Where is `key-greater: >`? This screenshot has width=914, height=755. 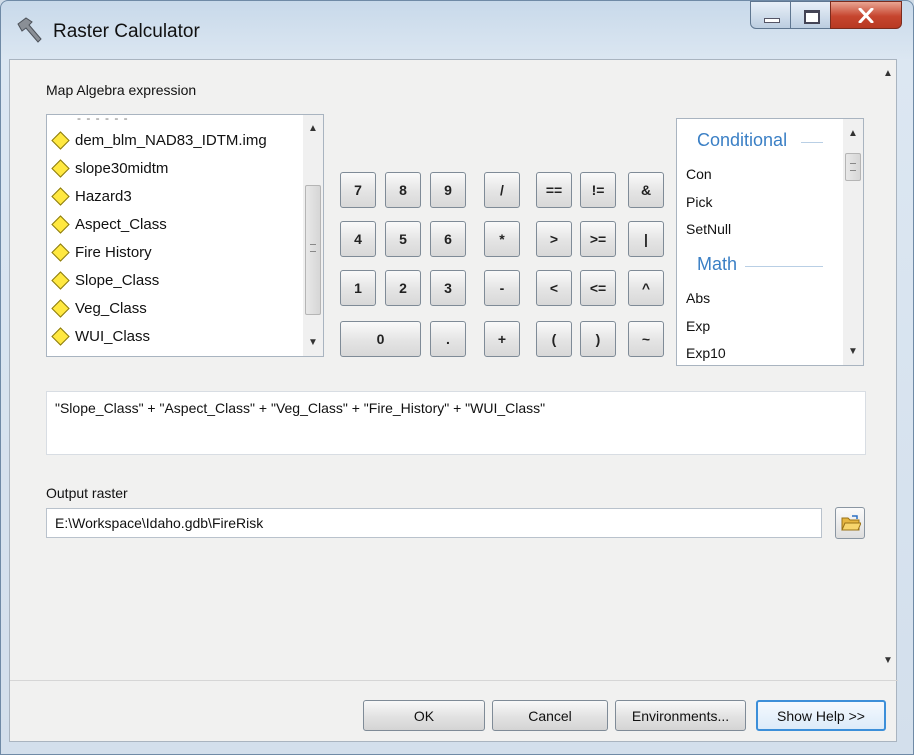
key-greater: > is located at coordinates (554, 239).